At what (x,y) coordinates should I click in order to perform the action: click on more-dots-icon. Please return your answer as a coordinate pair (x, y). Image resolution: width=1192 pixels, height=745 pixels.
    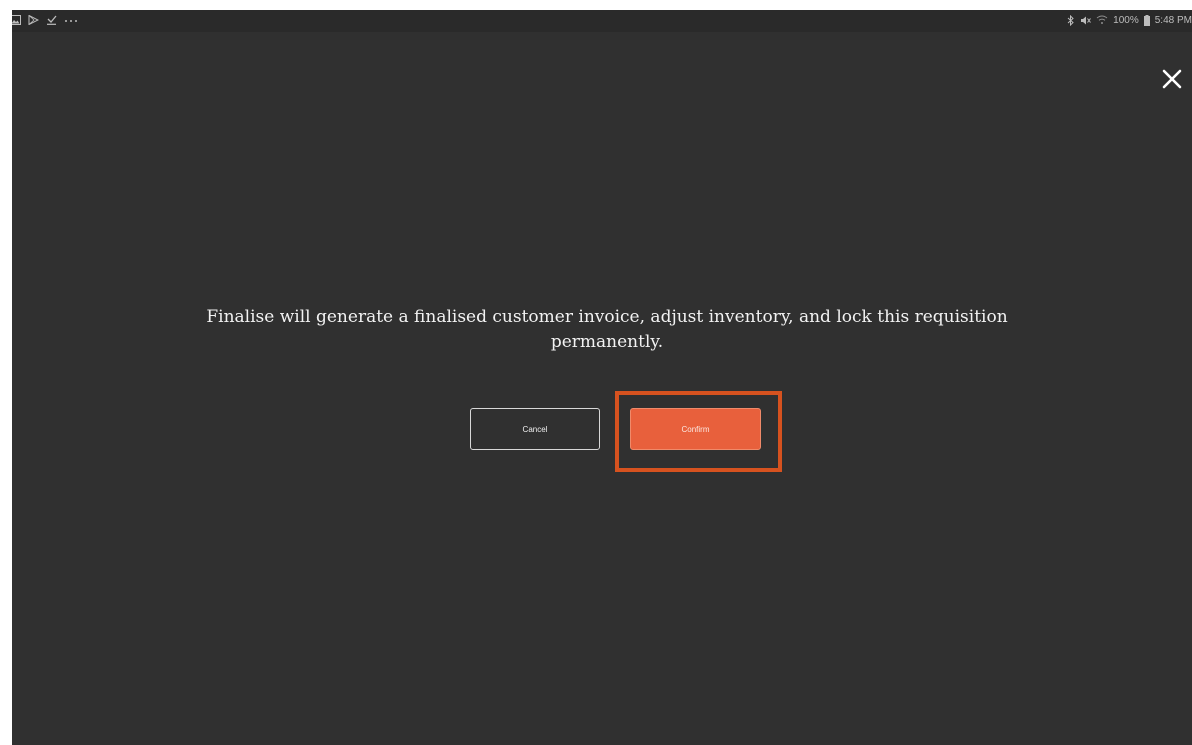
    Looking at the image, I should click on (71, 21).